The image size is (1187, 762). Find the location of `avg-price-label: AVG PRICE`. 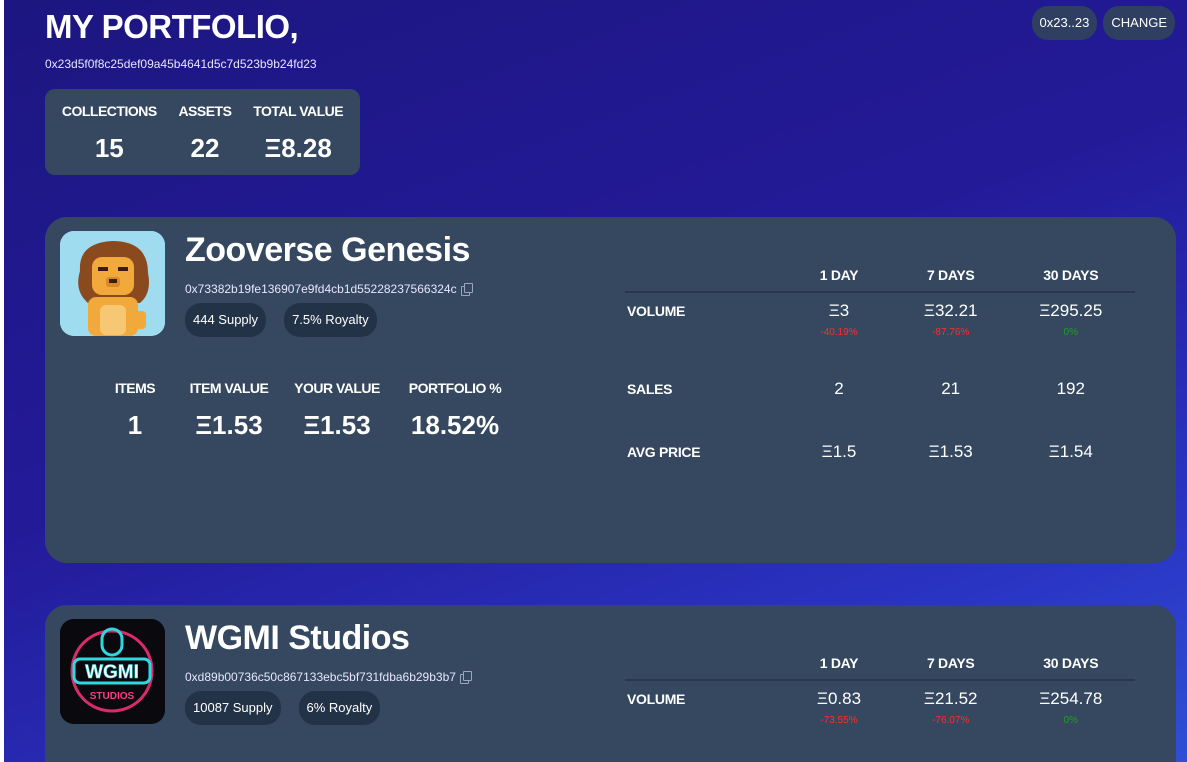

avg-price-label: AVG PRICE is located at coordinates (664, 452).